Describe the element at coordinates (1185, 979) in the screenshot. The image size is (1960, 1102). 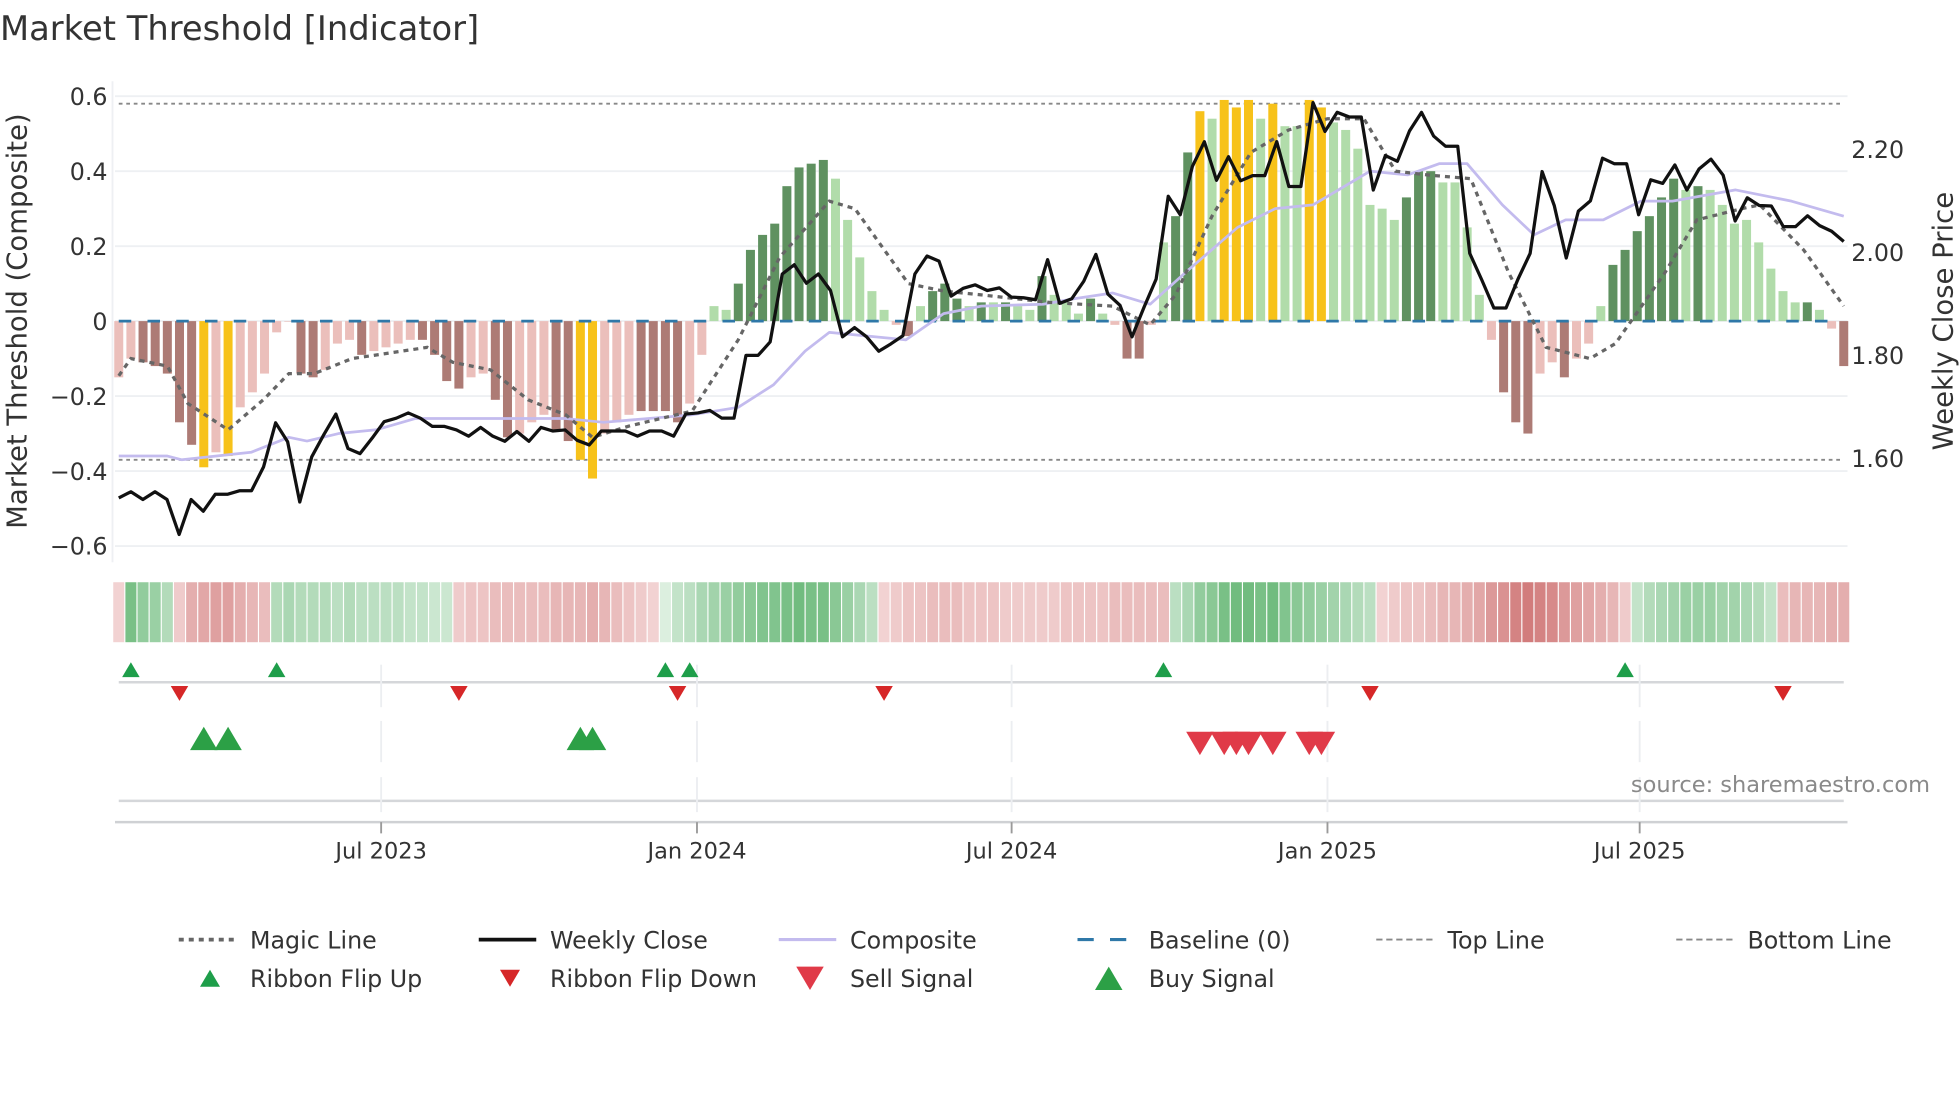
I see `legend-item: Buy Signal` at that location.